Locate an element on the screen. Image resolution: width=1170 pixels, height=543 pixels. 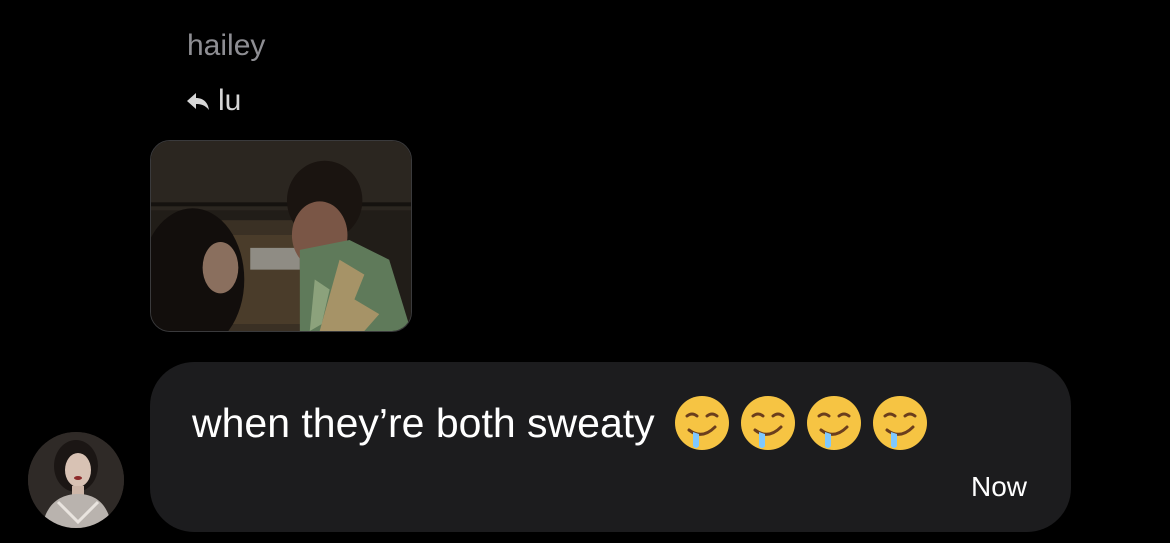
message-timestamp: Now is located at coordinates (998, 486).